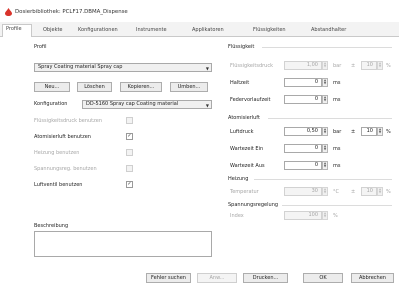 The image size is (399, 286). I want to click on spannungsregelung-heading: Spannungsregelung, so click(253, 205).